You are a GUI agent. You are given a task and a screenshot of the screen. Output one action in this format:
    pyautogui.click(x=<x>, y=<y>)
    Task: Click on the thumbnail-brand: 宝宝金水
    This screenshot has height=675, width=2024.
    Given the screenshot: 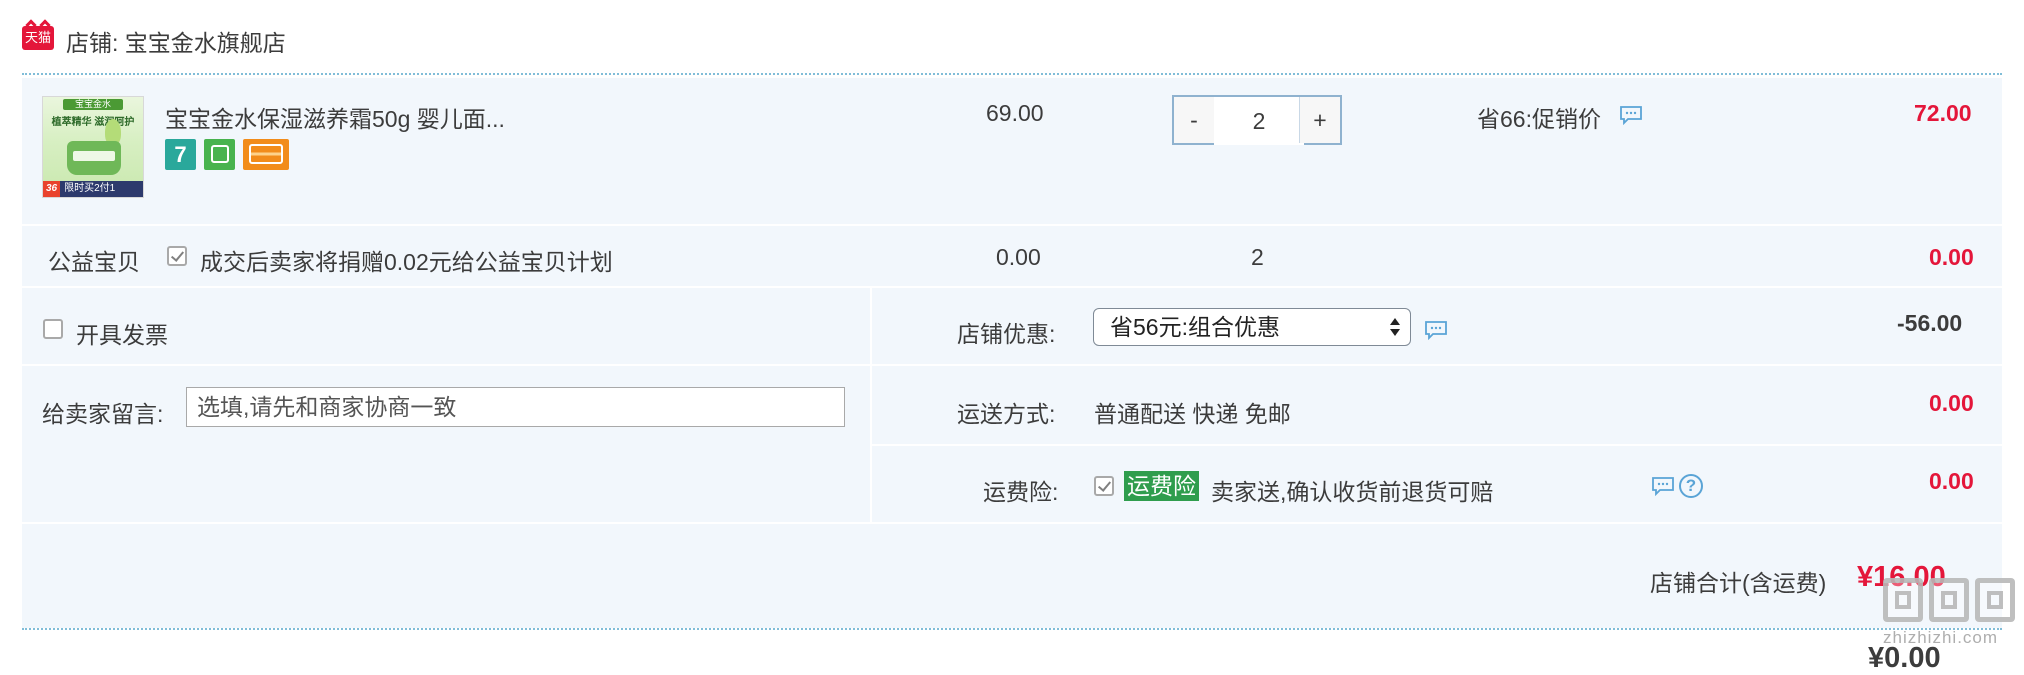 What is the action you would take?
    pyautogui.click(x=93, y=104)
    